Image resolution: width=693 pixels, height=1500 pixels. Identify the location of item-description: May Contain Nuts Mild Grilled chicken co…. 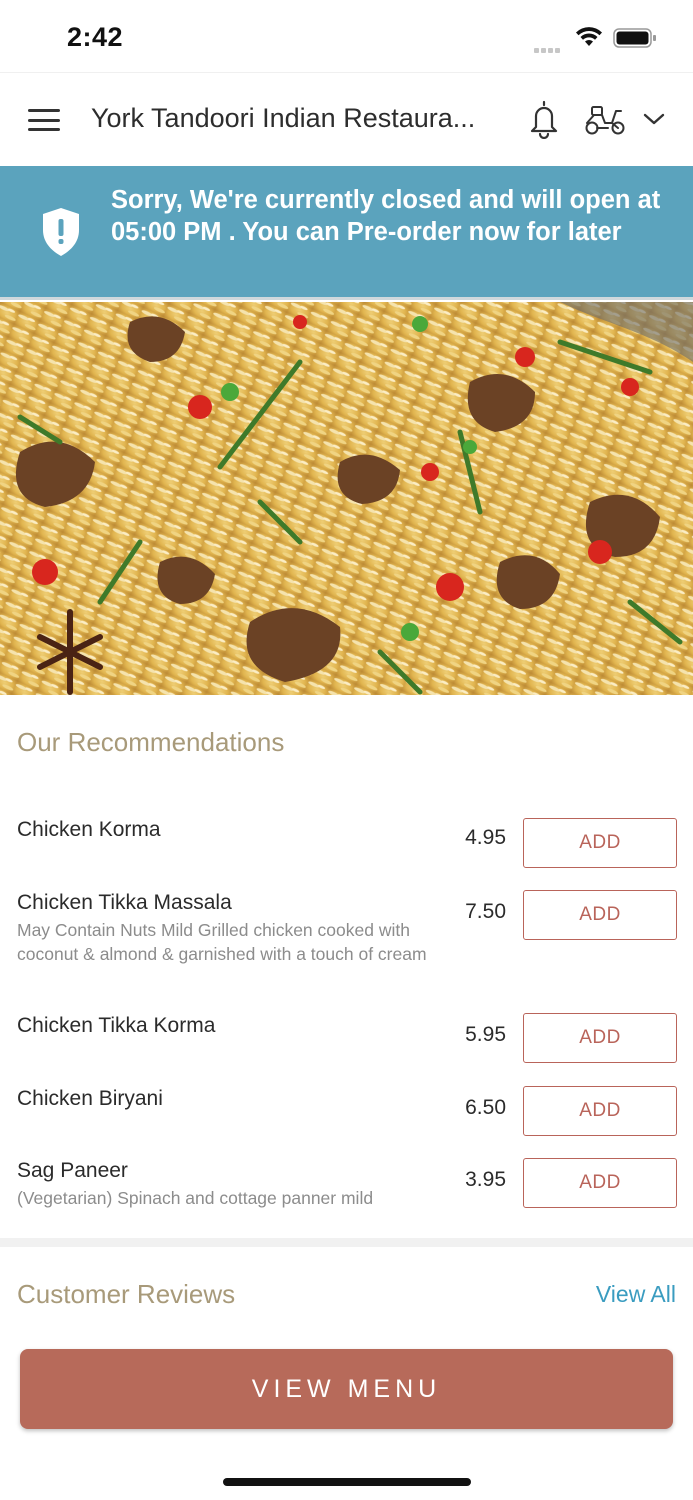
(222, 942).